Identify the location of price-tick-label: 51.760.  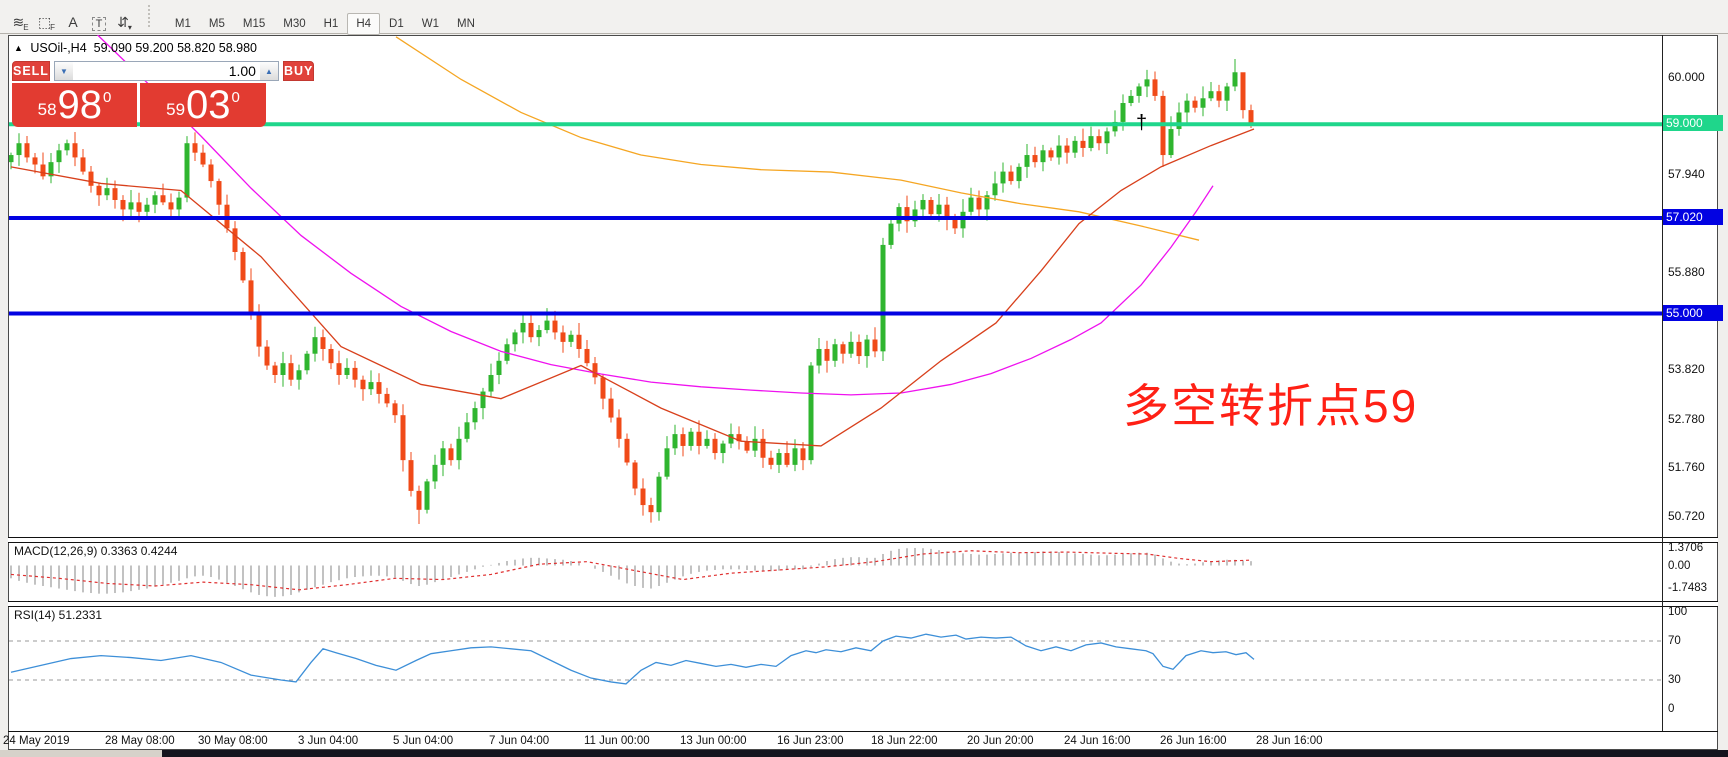
(1686, 466).